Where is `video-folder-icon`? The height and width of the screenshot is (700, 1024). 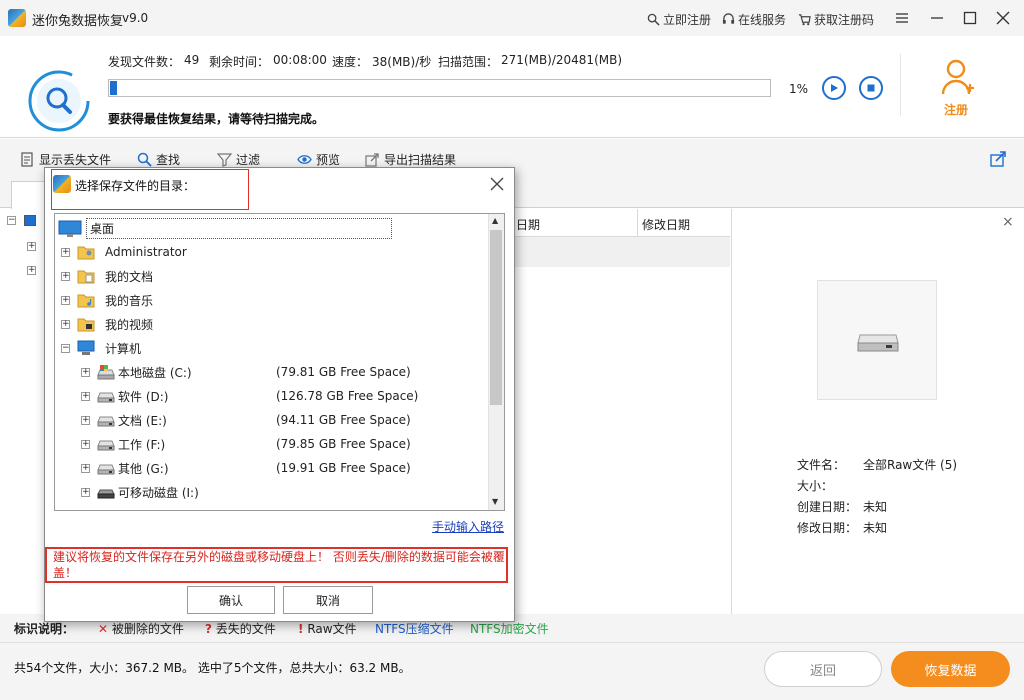 video-folder-icon is located at coordinates (86, 325).